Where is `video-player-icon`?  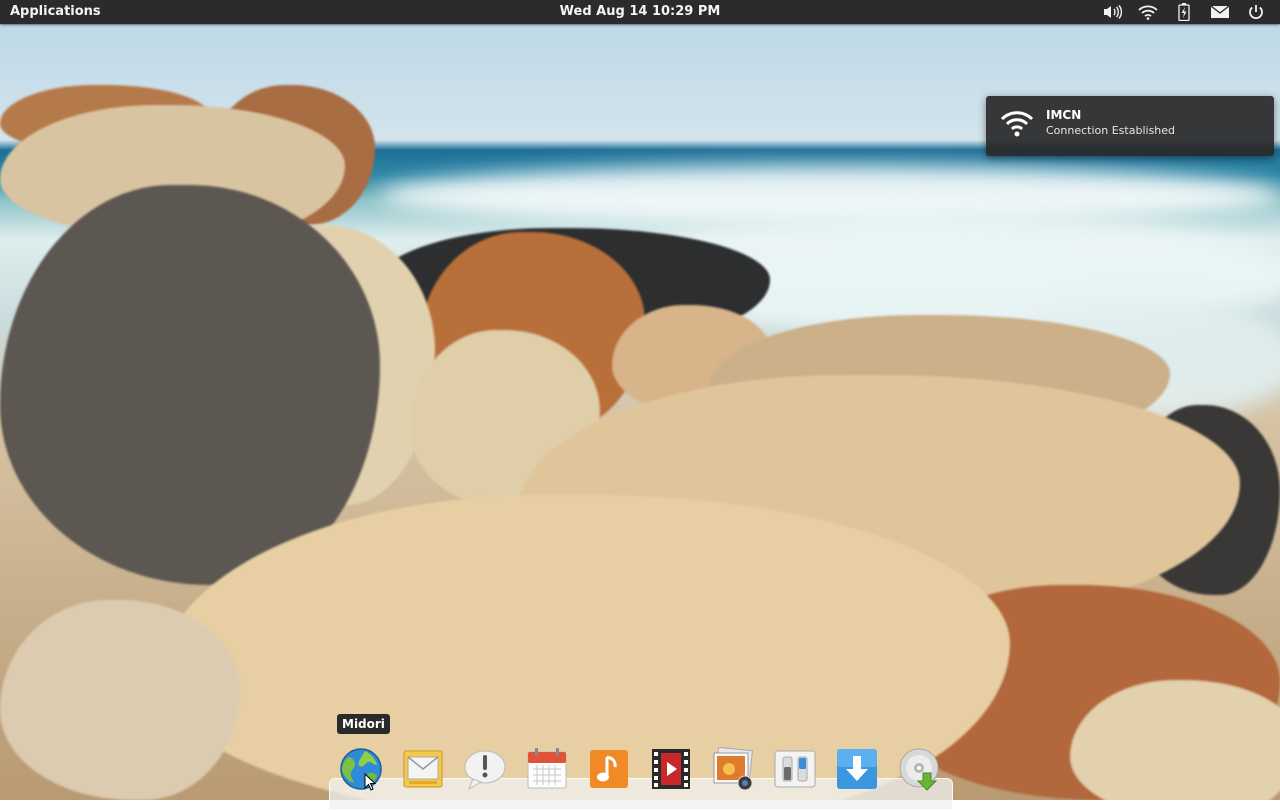
video-player-icon is located at coordinates (671, 769).